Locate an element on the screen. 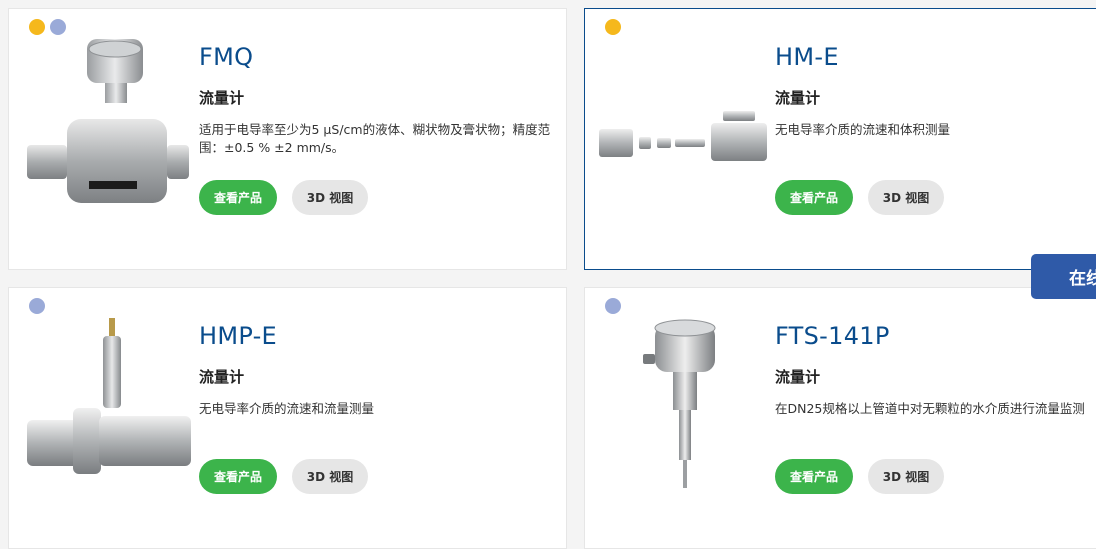 Image resolution: width=1096 pixels, height=549 pixels. product-title: HM-E is located at coordinates (807, 57).